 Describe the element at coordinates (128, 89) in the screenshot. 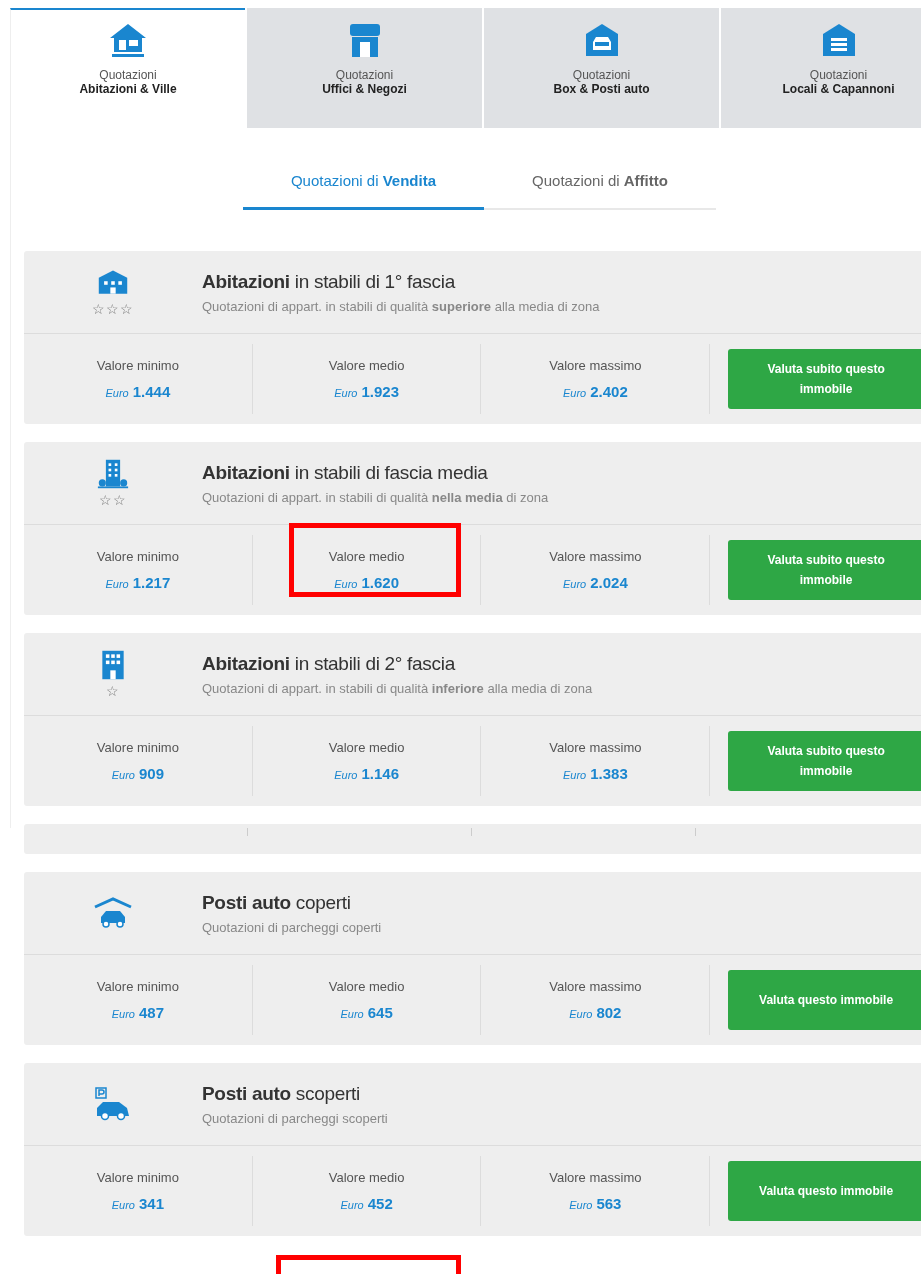

I see `tab-title: Abitazioni & Ville` at that location.